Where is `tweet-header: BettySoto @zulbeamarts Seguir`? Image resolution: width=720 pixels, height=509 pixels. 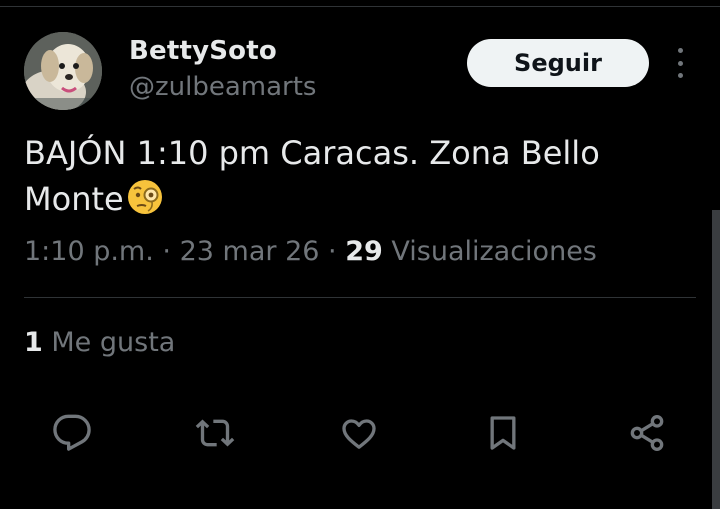
tweet-header: BettySoto @zulbeamarts Seguir is located at coordinates (360, 72).